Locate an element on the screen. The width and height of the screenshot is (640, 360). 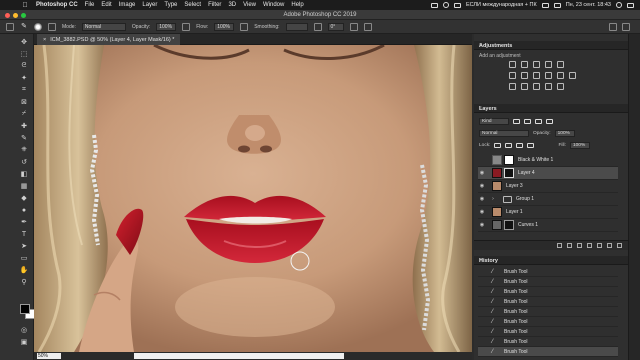
photo-filter-icon is located at coordinates (548, 75).